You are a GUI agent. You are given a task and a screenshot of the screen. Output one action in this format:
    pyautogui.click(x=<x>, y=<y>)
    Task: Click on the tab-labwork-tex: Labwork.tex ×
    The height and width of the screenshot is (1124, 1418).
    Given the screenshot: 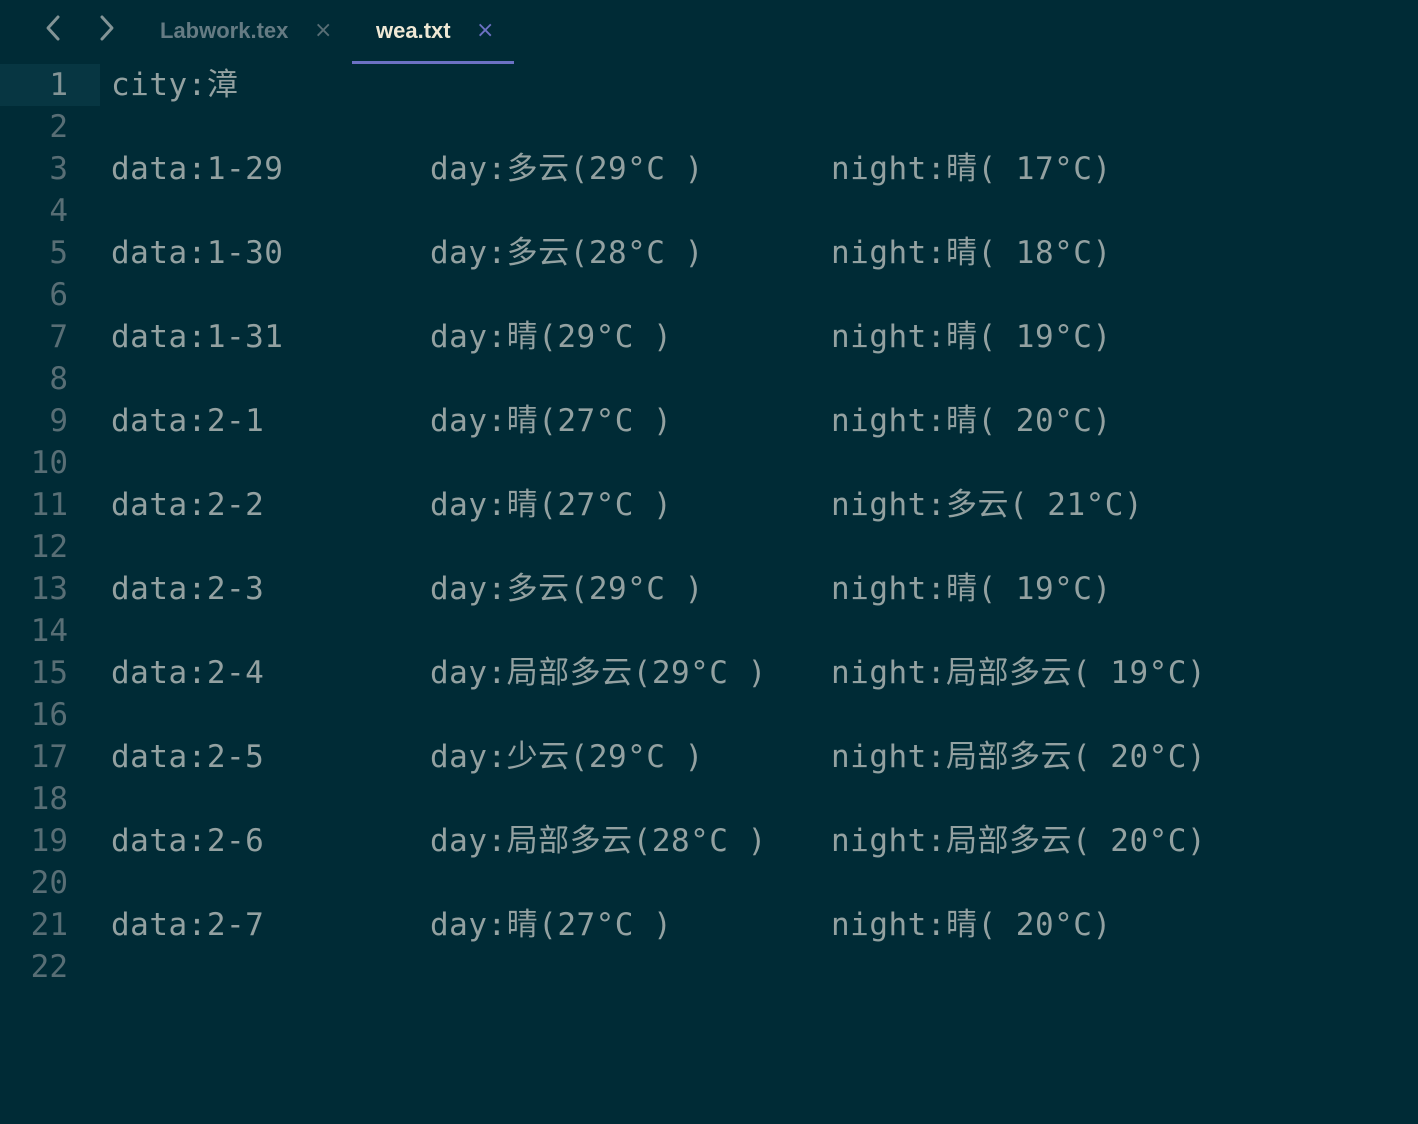 What is the action you would take?
    pyautogui.click(x=246, y=32)
    